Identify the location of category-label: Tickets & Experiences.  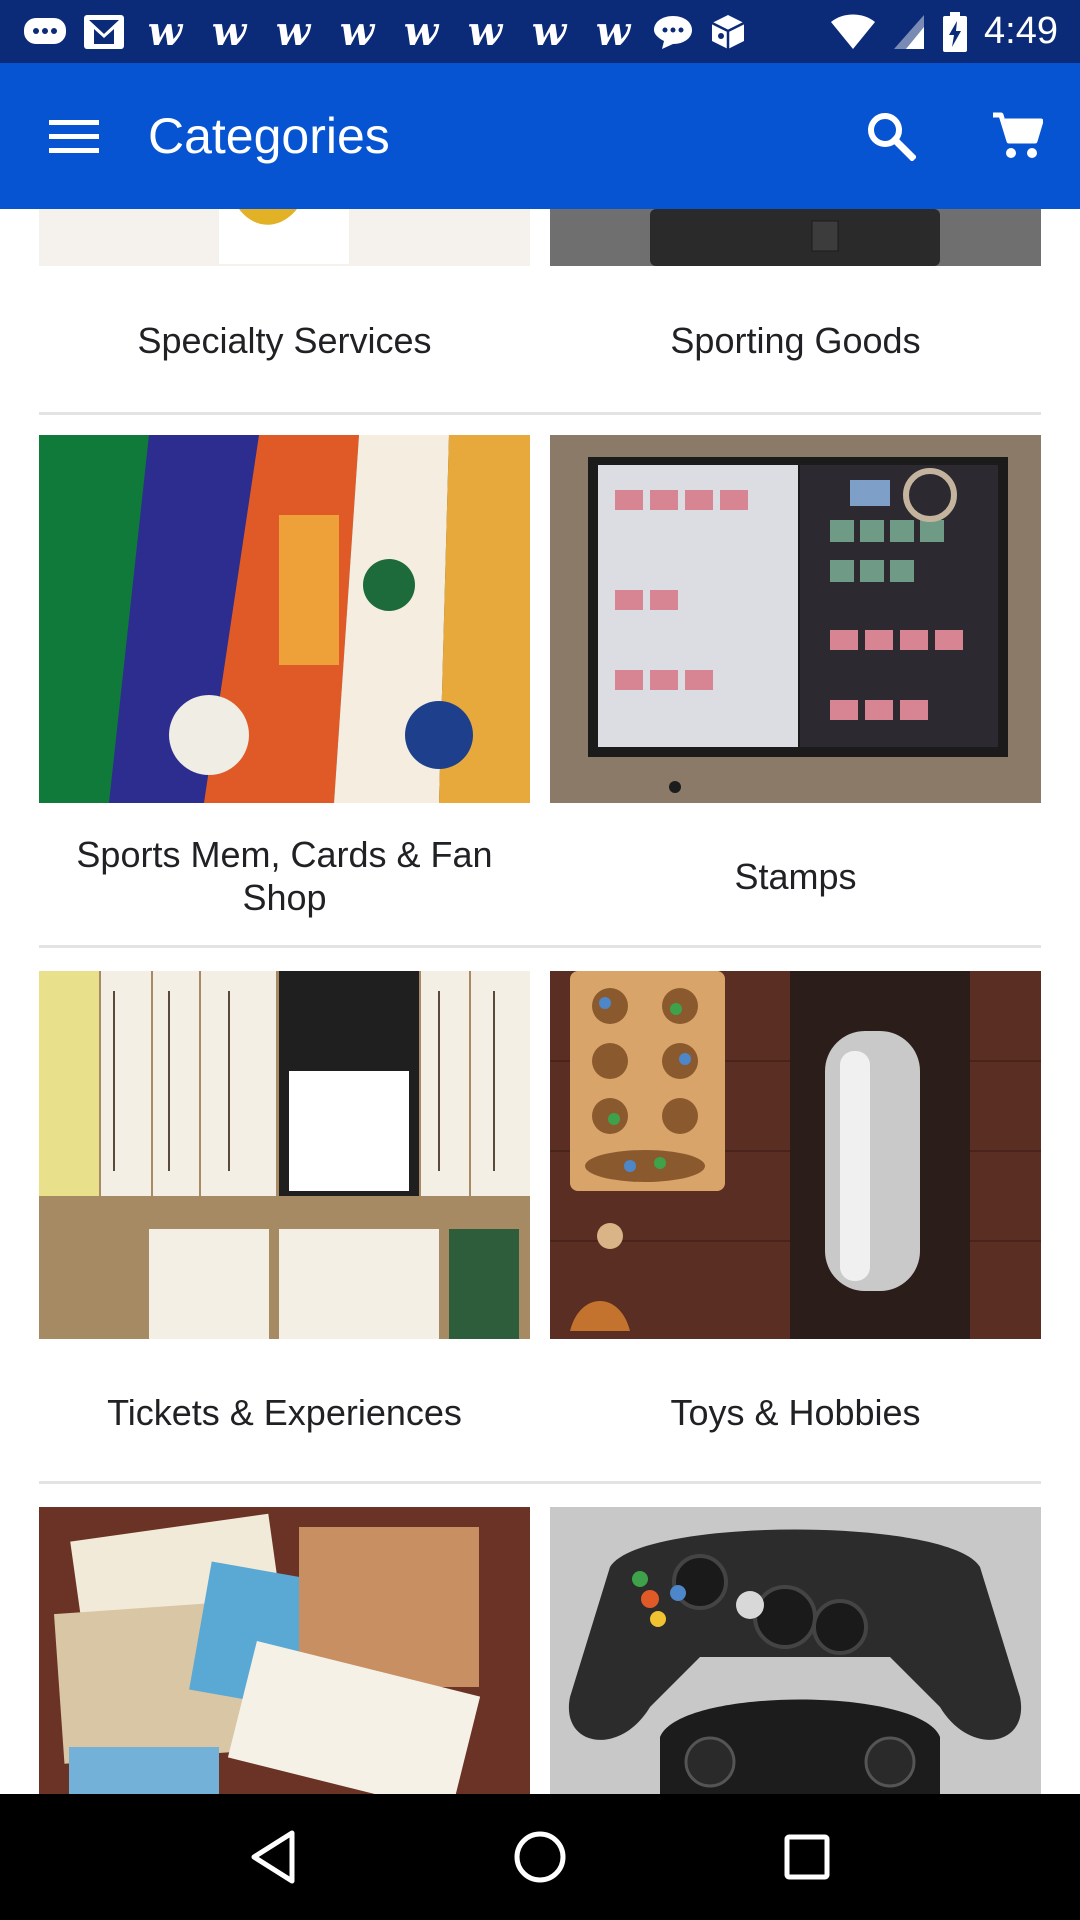
(284, 1412).